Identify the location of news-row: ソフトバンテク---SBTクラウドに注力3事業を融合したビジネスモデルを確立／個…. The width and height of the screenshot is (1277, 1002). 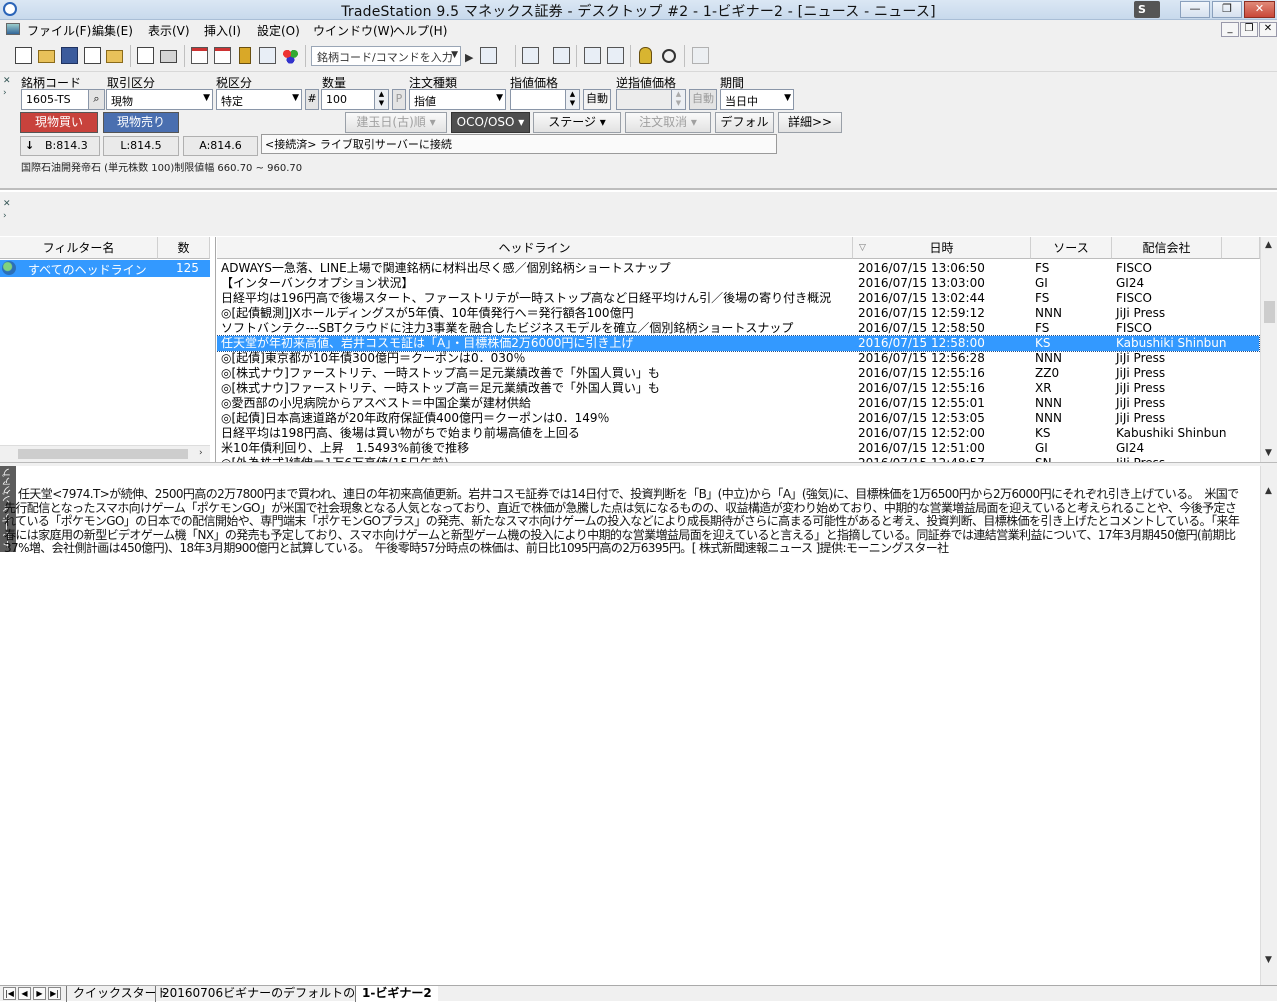
(738, 328).